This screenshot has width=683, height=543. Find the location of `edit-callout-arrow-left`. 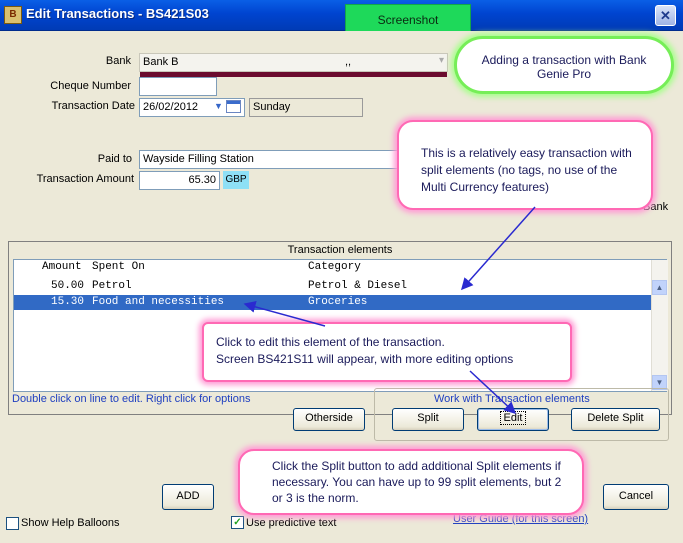

edit-callout-arrow-left is located at coordinates (284, 313).